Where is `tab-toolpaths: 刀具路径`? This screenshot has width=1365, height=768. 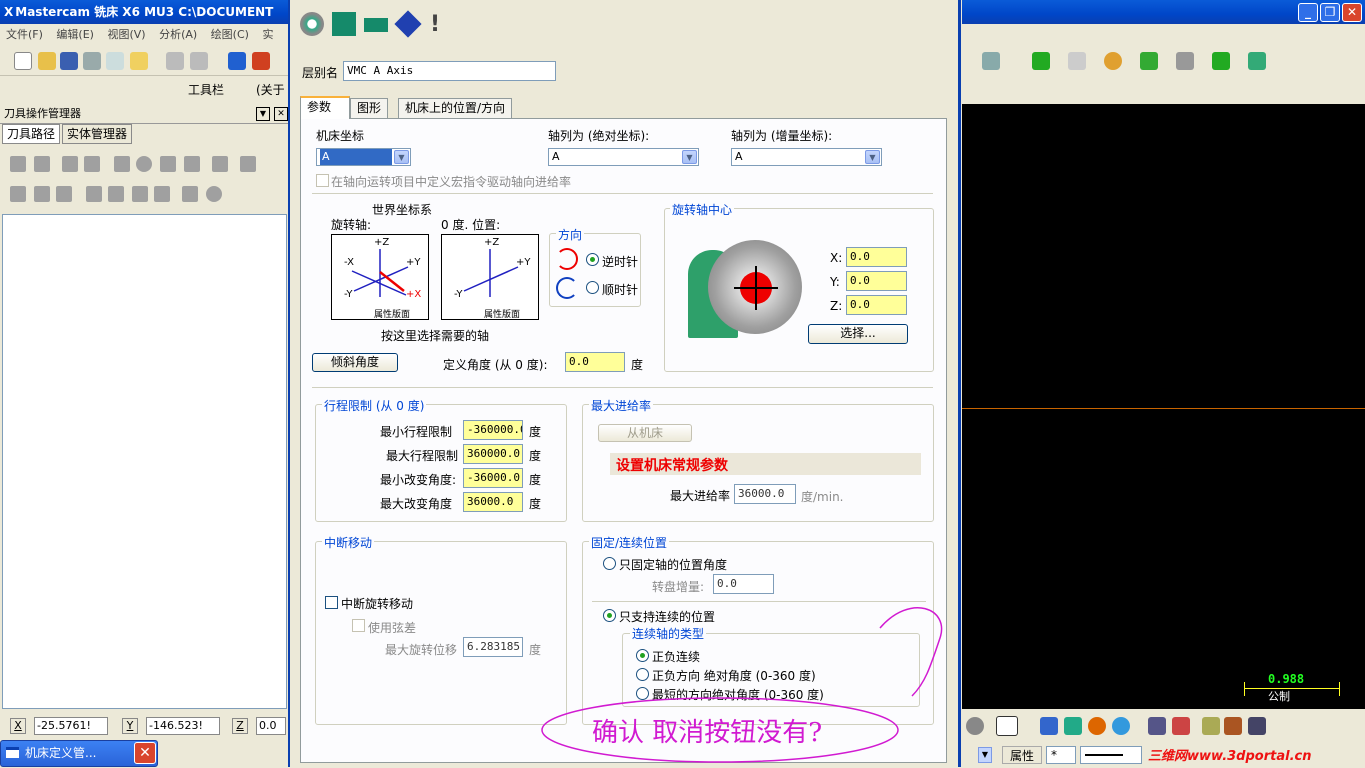 tab-toolpaths: 刀具路径 is located at coordinates (31, 134).